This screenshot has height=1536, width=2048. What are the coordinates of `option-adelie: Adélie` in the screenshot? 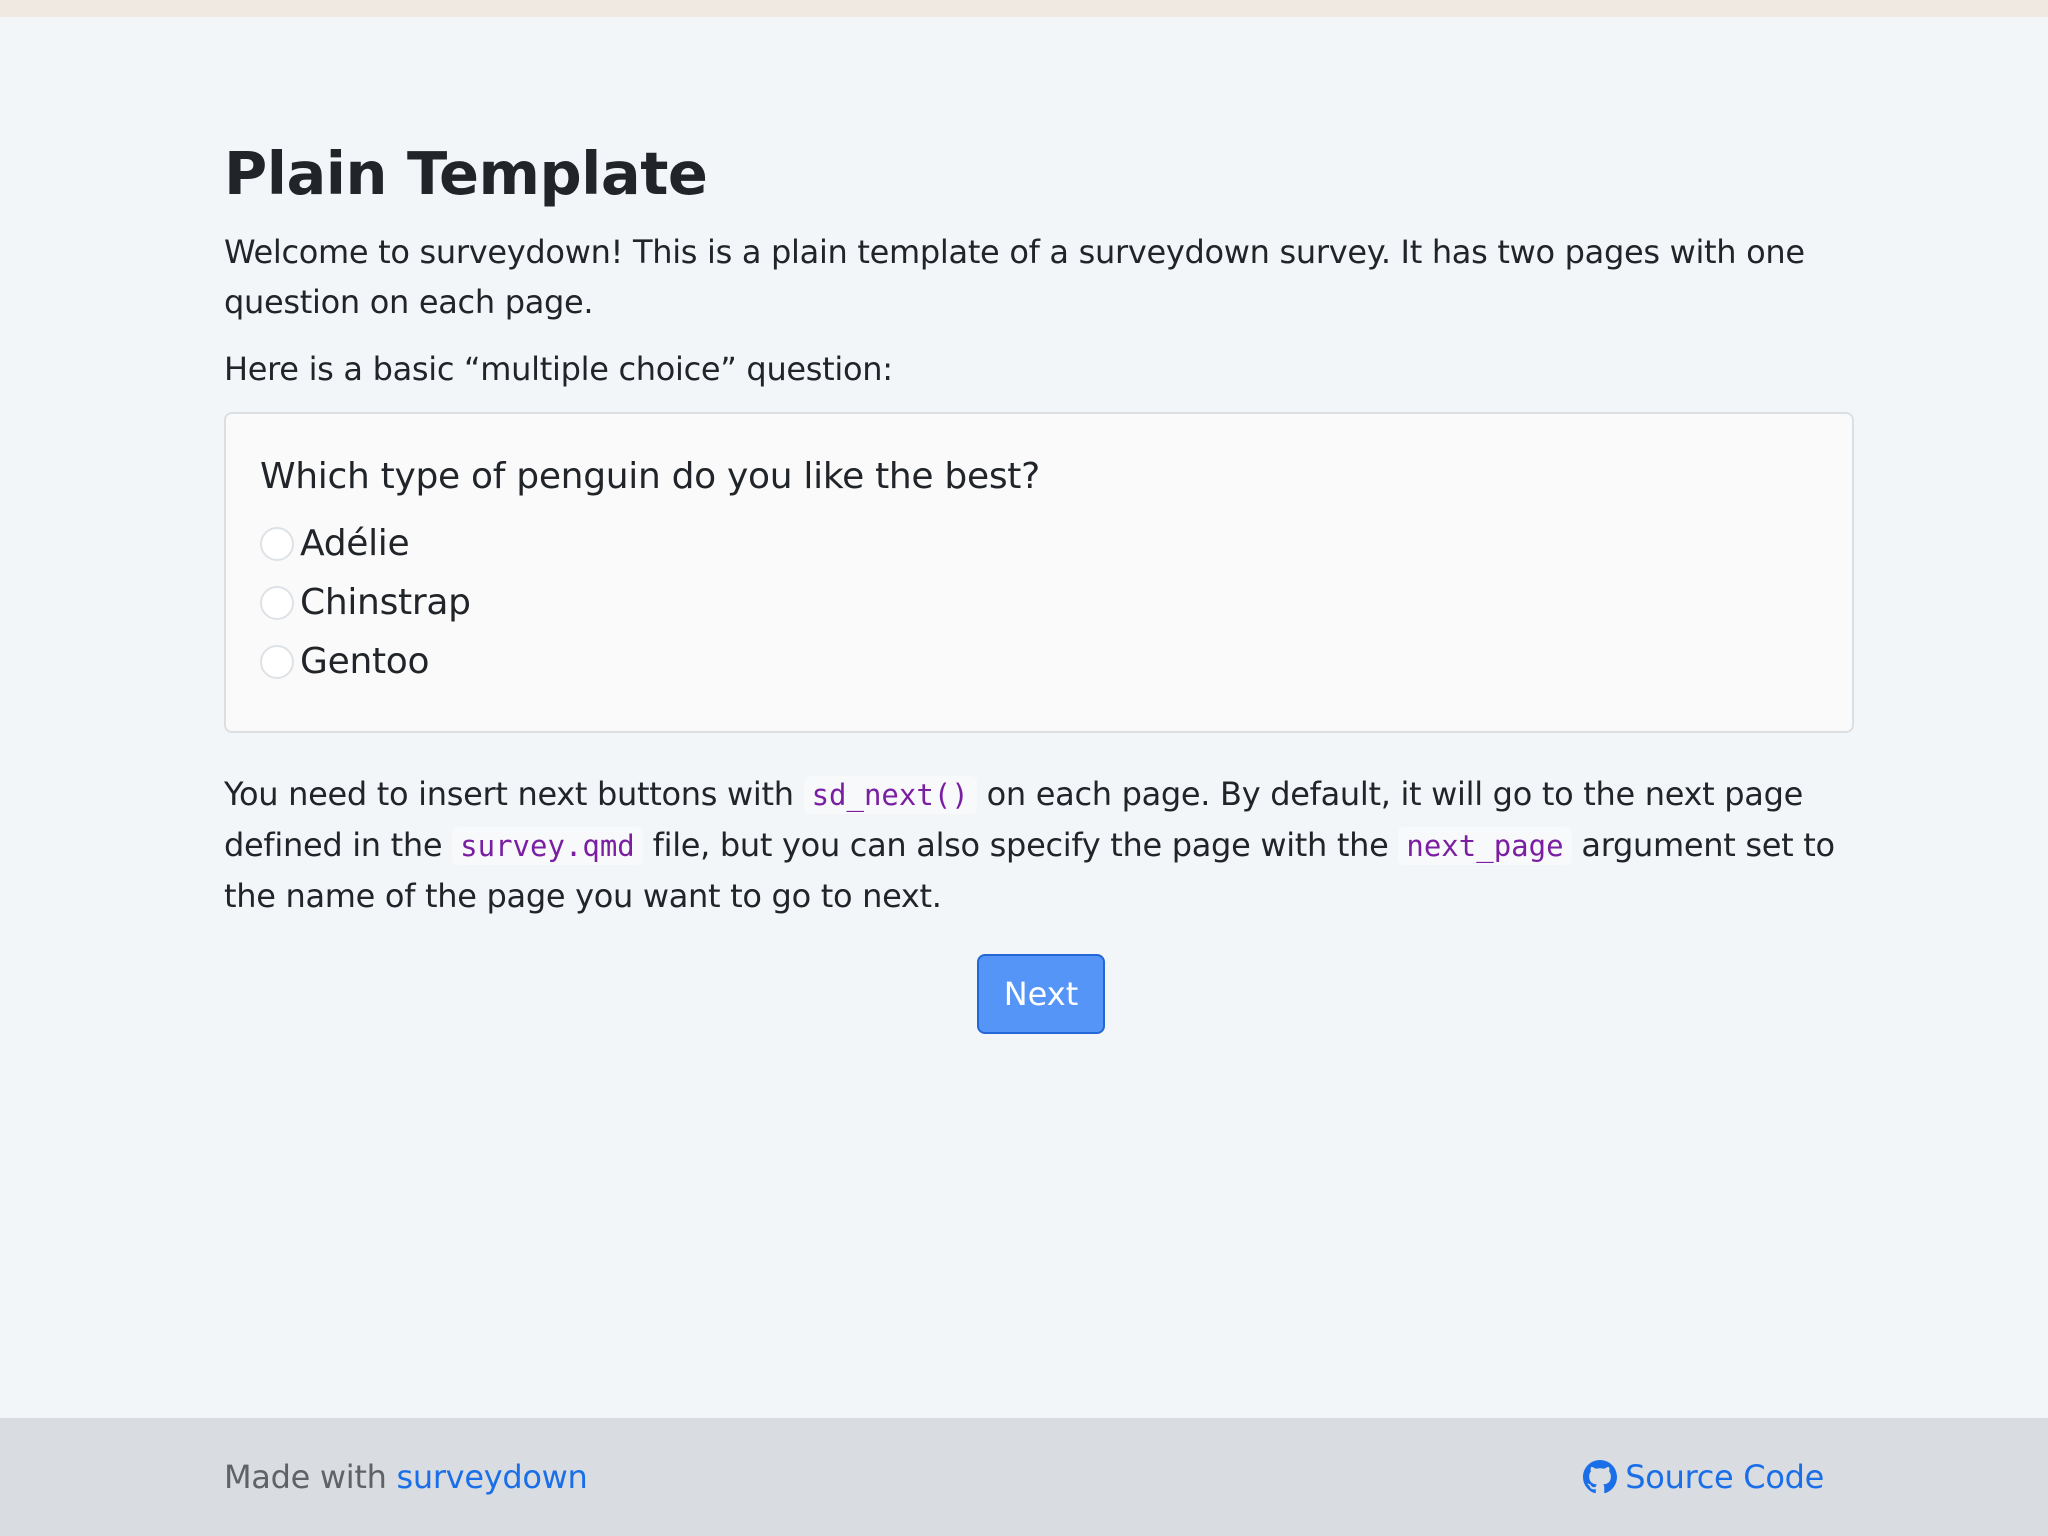 It's located at (335, 544).